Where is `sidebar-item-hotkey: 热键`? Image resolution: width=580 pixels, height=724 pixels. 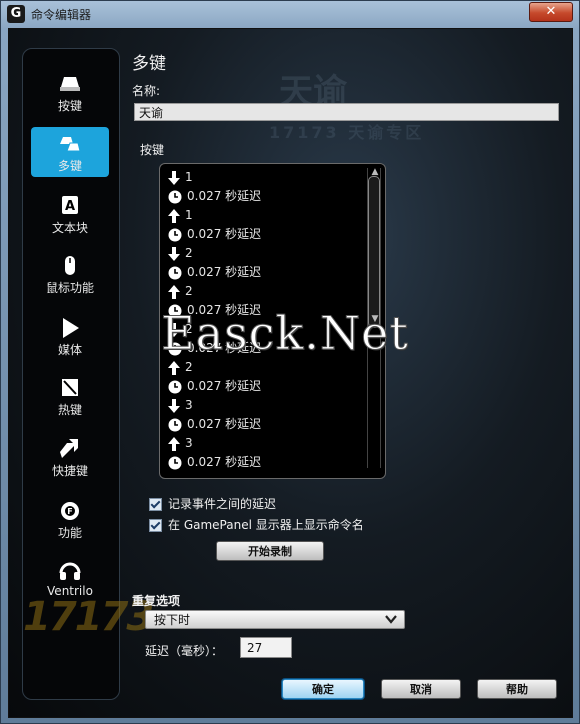
sidebar-item-hotkey: 热键 is located at coordinates (70, 396).